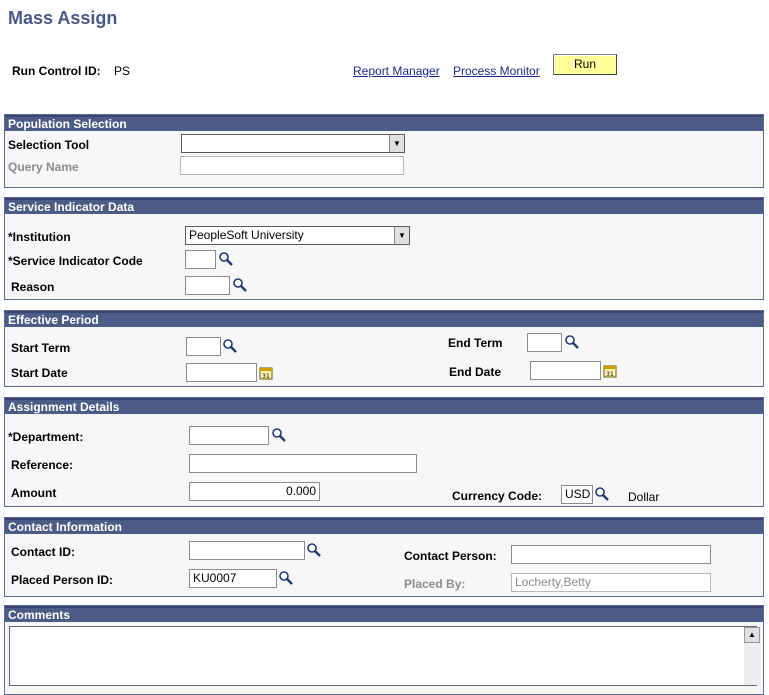 The width and height of the screenshot is (769, 695). Describe the element at coordinates (496, 71) in the screenshot. I see `process-monitor-link: Process Monitor` at that location.